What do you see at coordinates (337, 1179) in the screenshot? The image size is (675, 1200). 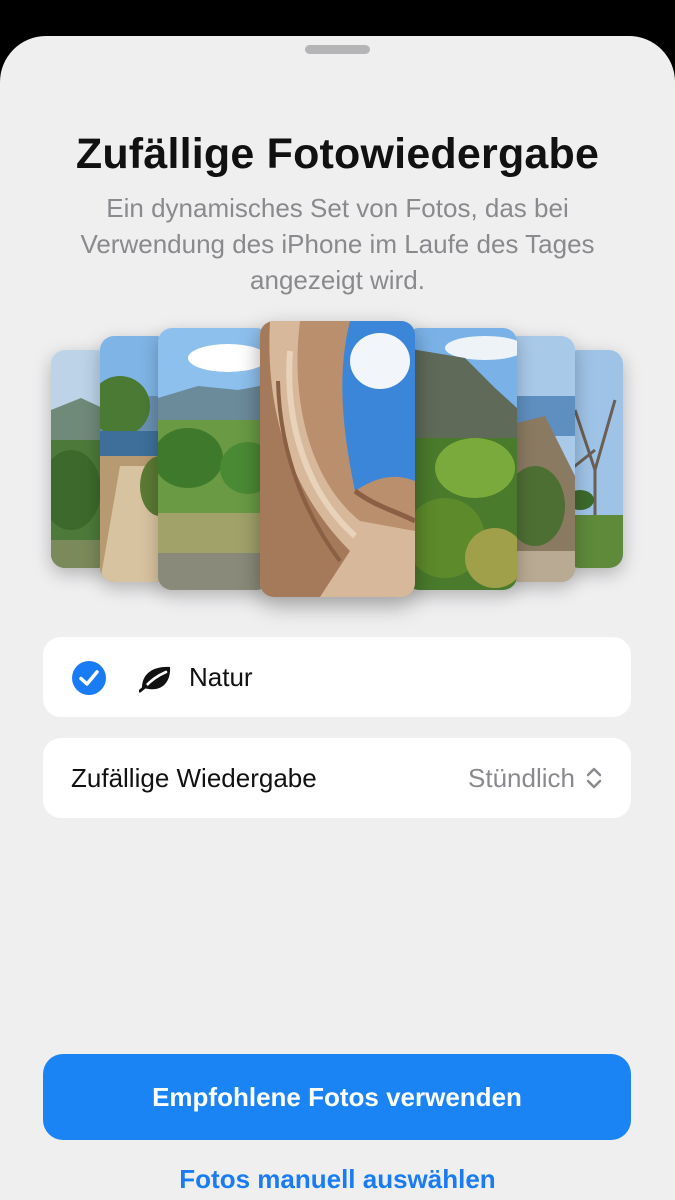 I see `choose-photos-manually-button: Fotos manuell auswählen` at bounding box center [337, 1179].